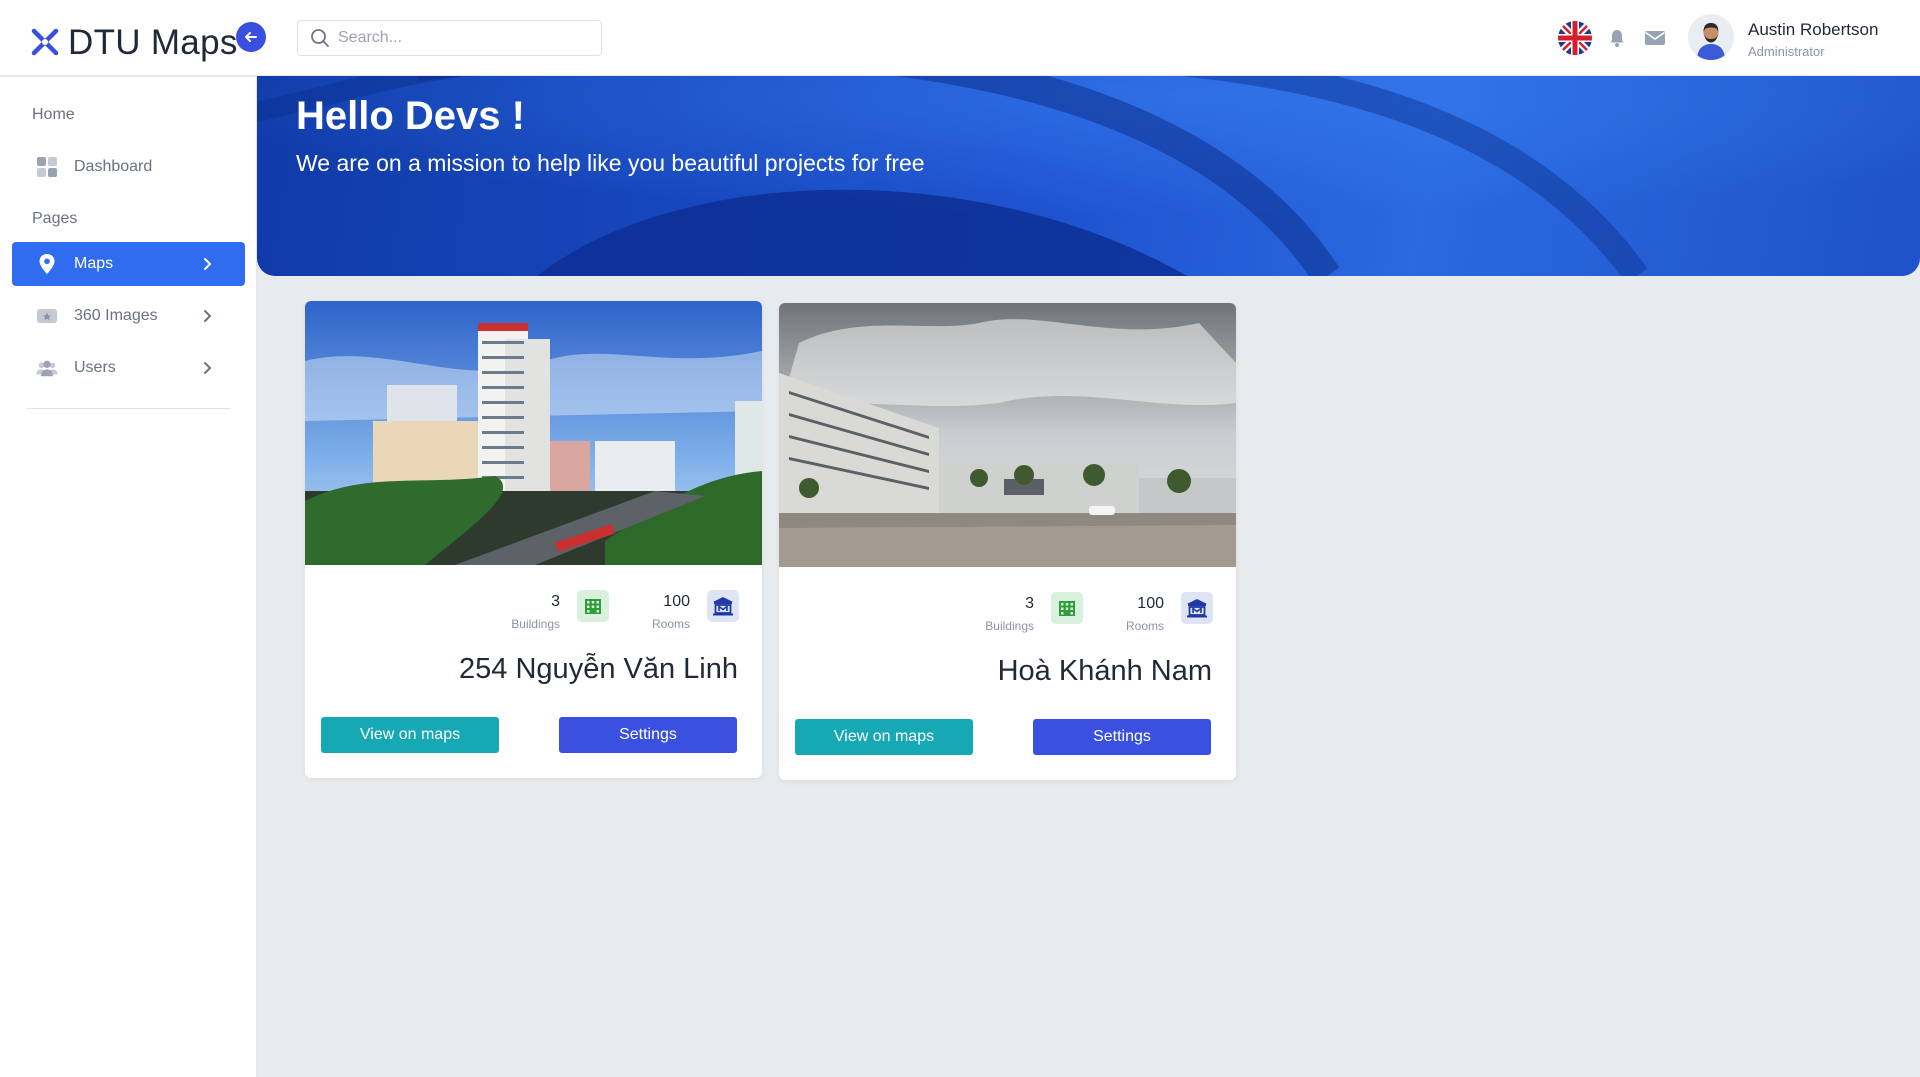  I want to click on sidebar-item-label: Dashboard, so click(113, 166).